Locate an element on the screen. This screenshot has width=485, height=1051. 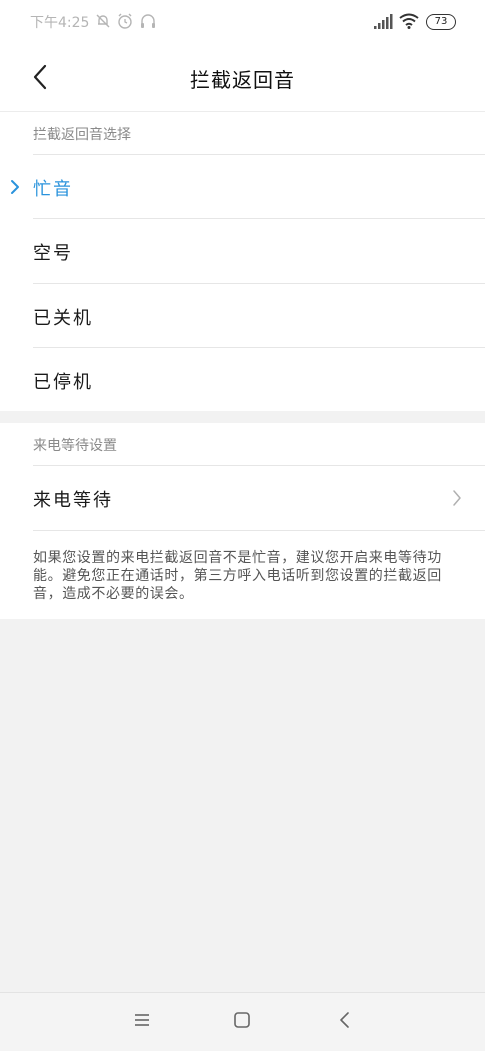
home-icon is located at coordinates (242, 1020).